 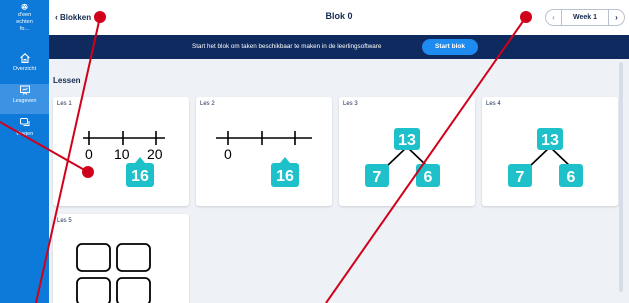 I want to click on lesson-label: Les 1, so click(x=64, y=104).